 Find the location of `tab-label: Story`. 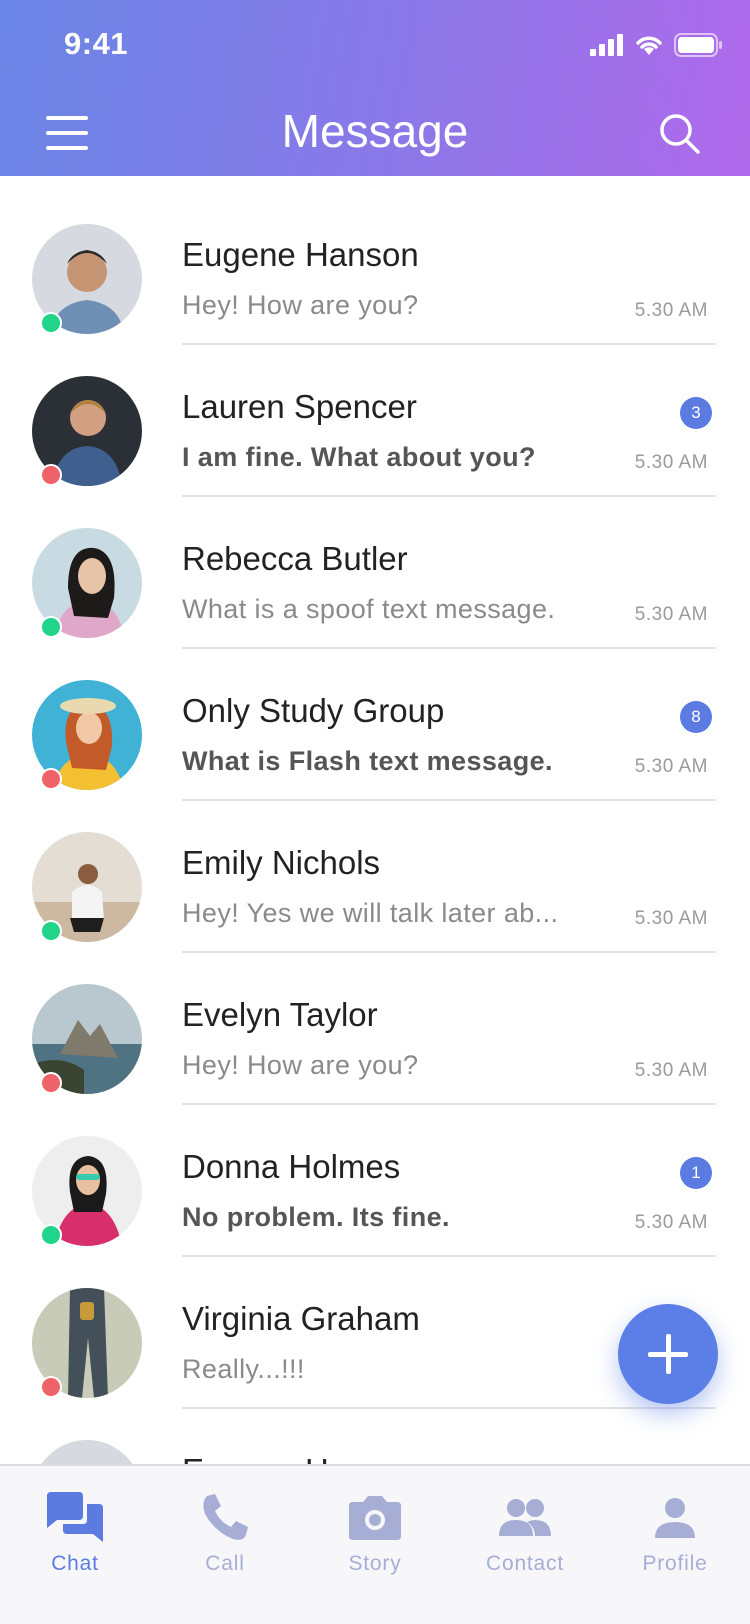

tab-label: Story is located at coordinates (375, 1563).